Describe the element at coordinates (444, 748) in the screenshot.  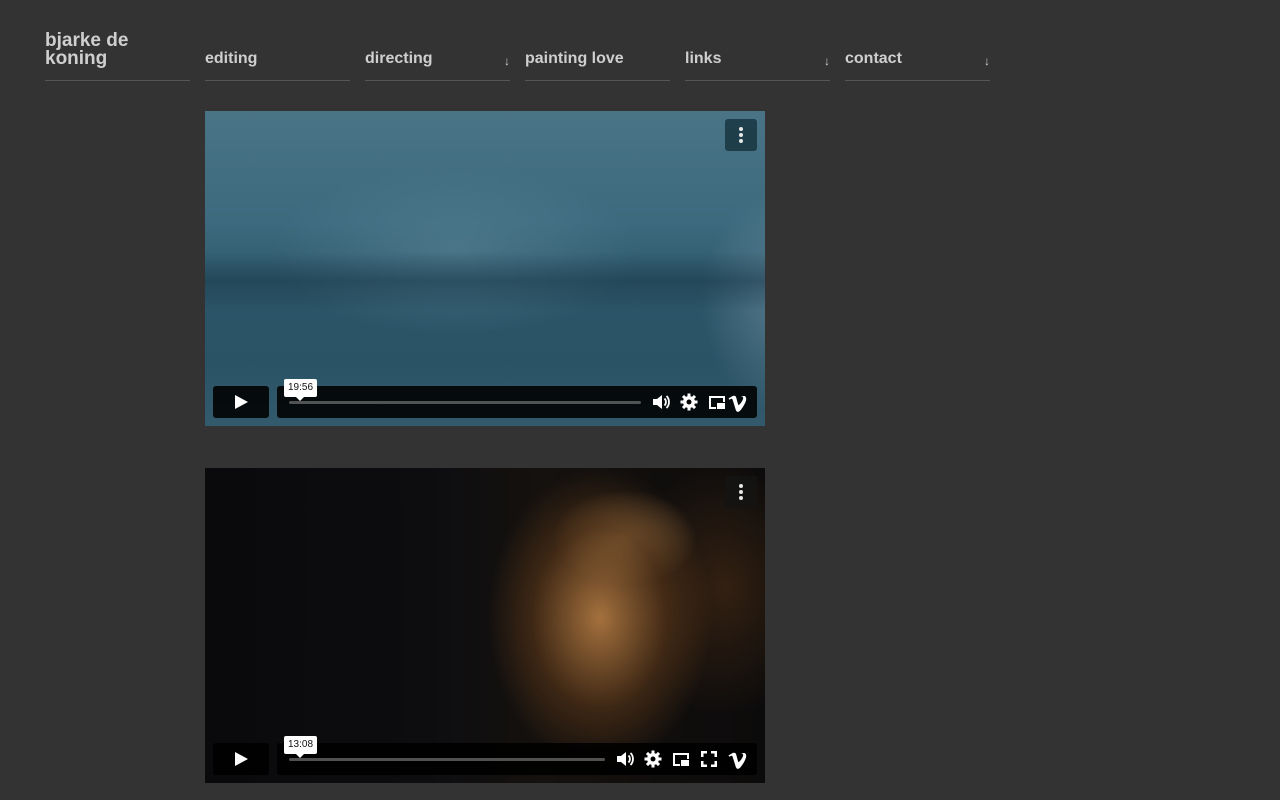
I see `progress-track: 13:08` at that location.